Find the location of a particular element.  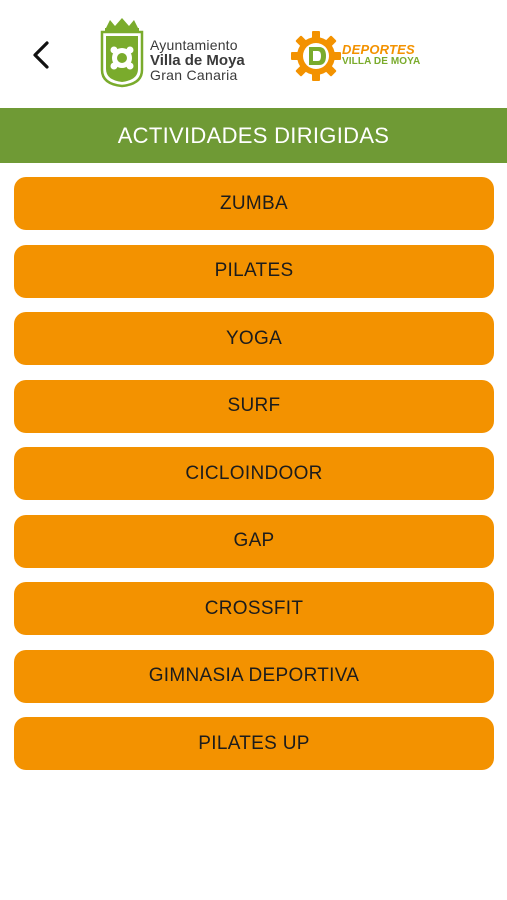

ayuntamiento-line3: Gran Canaria is located at coordinates (194, 75).